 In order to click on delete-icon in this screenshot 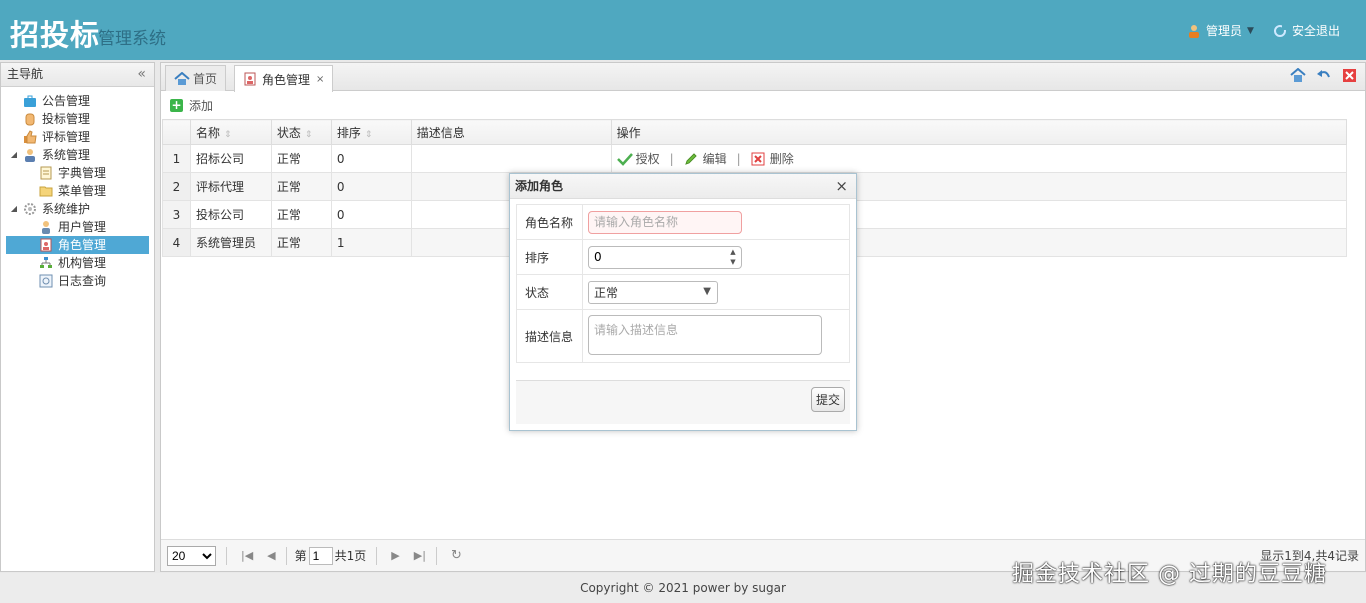, I will do `click(758, 159)`.